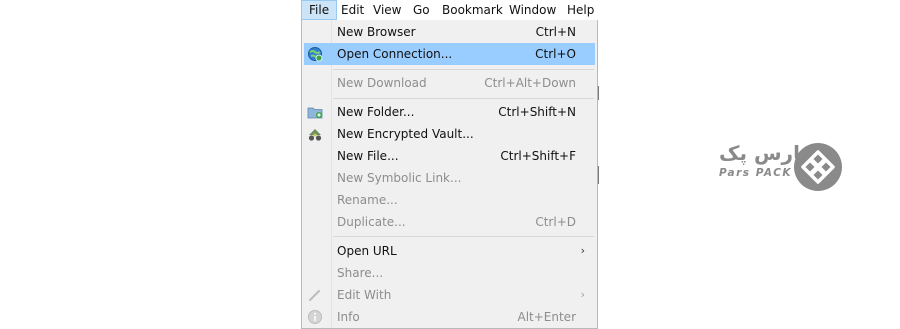  What do you see at coordinates (472, 10) in the screenshot?
I see `menu-bookmark: Bookmark` at bounding box center [472, 10].